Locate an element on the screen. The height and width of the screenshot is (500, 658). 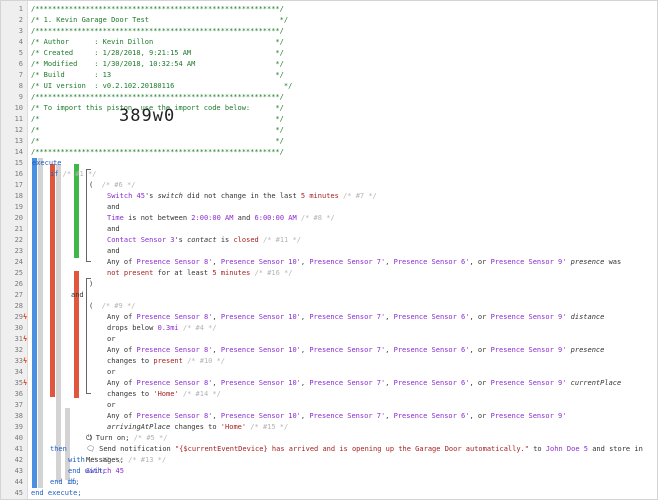
line-number: 38 is located at coordinates (18, 416).